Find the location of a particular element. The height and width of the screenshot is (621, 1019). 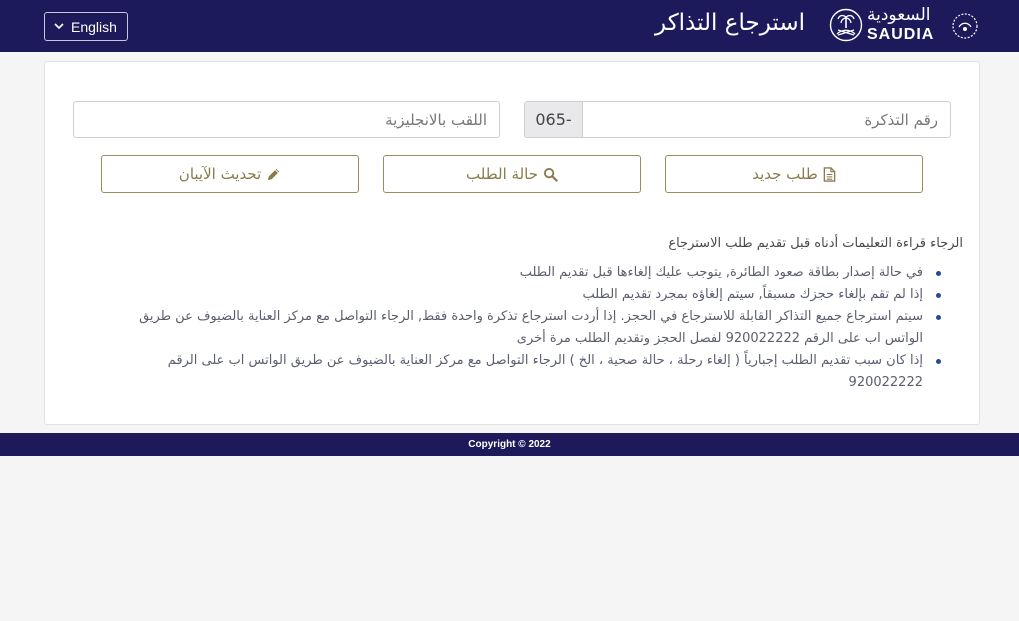

request-status-label: حالة الطلب is located at coordinates (502, 174).